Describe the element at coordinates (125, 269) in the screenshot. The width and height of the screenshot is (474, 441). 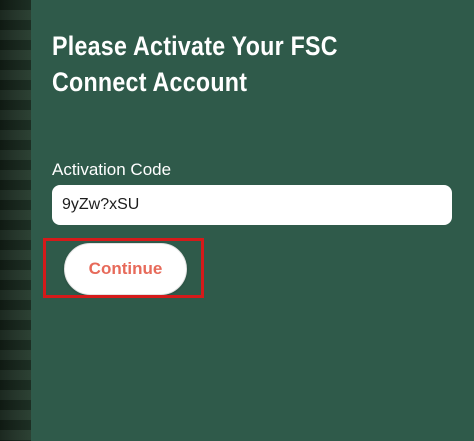
I see `continue-button: Continue` at that location.